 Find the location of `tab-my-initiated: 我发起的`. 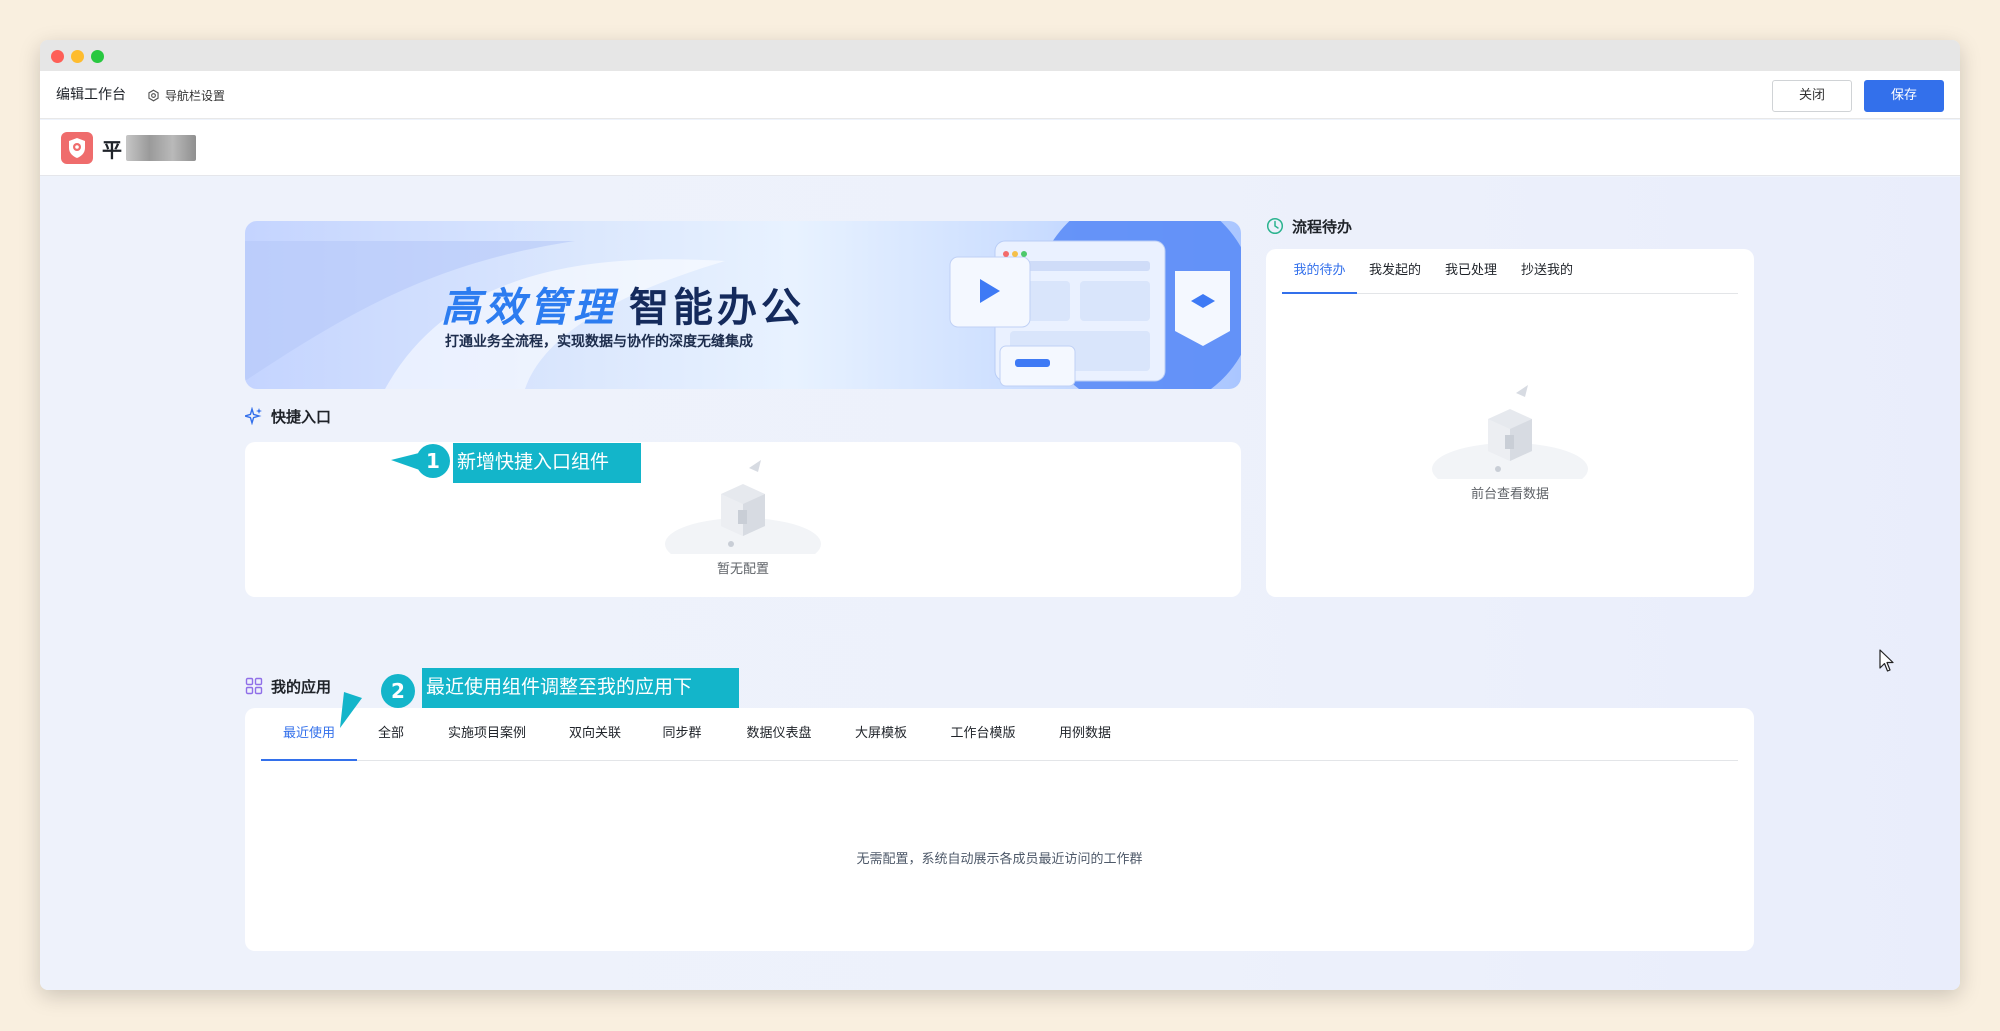

tab-my-initiated: 我发起的 is located at coordinates (1395, 271).